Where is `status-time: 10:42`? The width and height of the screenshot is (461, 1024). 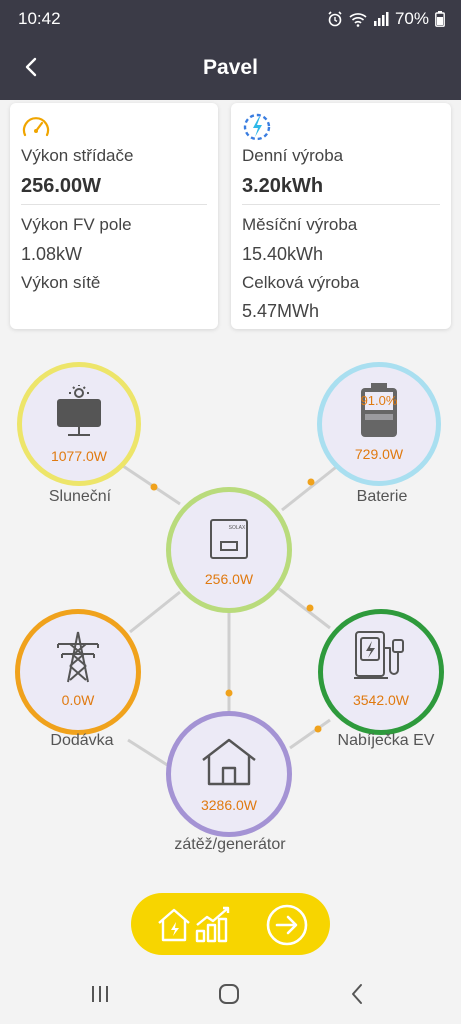
status-time: 10:42 is located at coordinates (39, 18).